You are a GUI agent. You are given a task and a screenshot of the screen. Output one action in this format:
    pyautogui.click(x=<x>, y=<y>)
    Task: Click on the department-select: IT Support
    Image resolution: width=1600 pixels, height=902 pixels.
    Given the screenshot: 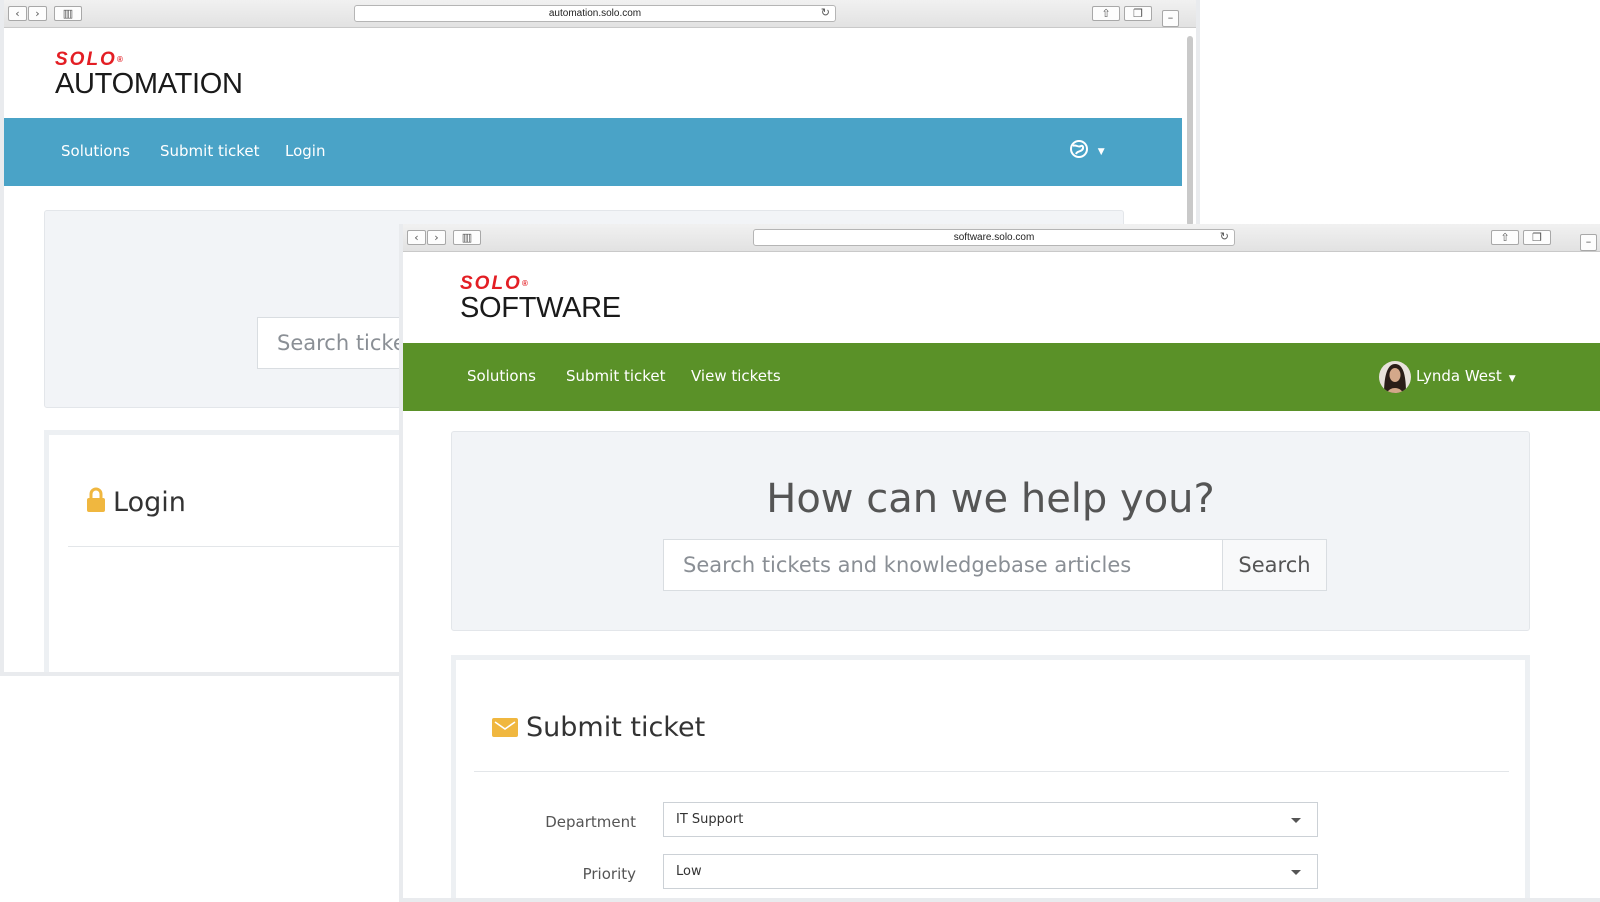 What is the action you would take?
    pyautogui.click(x=990, y=819)
    